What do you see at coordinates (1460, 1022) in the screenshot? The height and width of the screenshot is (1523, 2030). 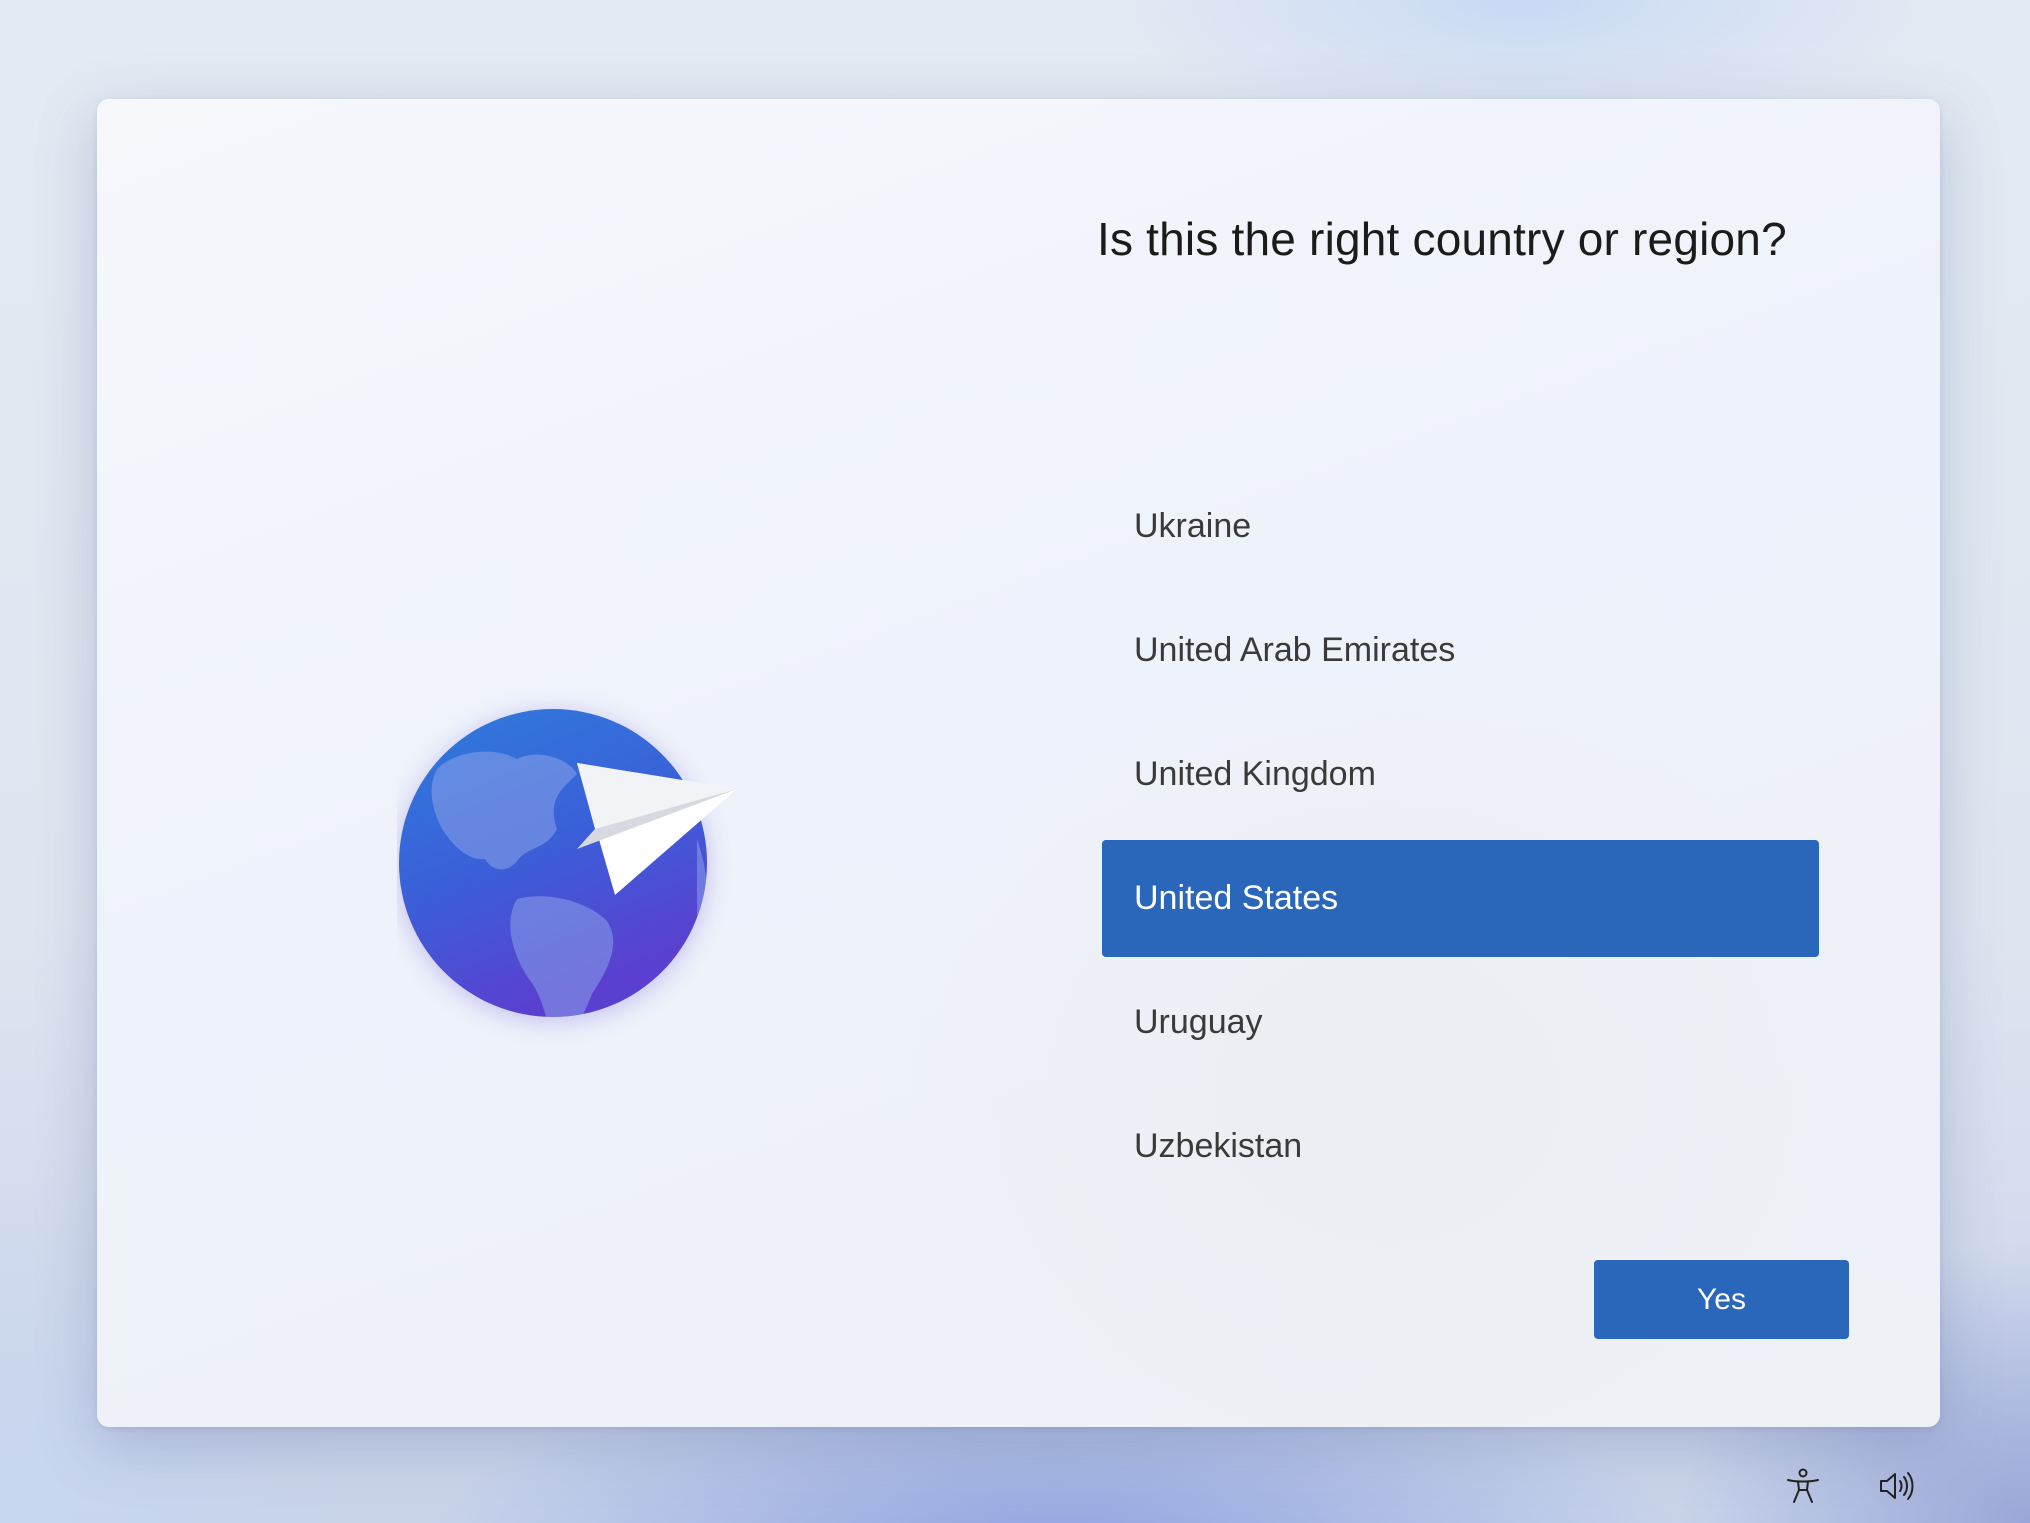 I see `list-item: Uruguay` at bounding box center [1460, 1022].